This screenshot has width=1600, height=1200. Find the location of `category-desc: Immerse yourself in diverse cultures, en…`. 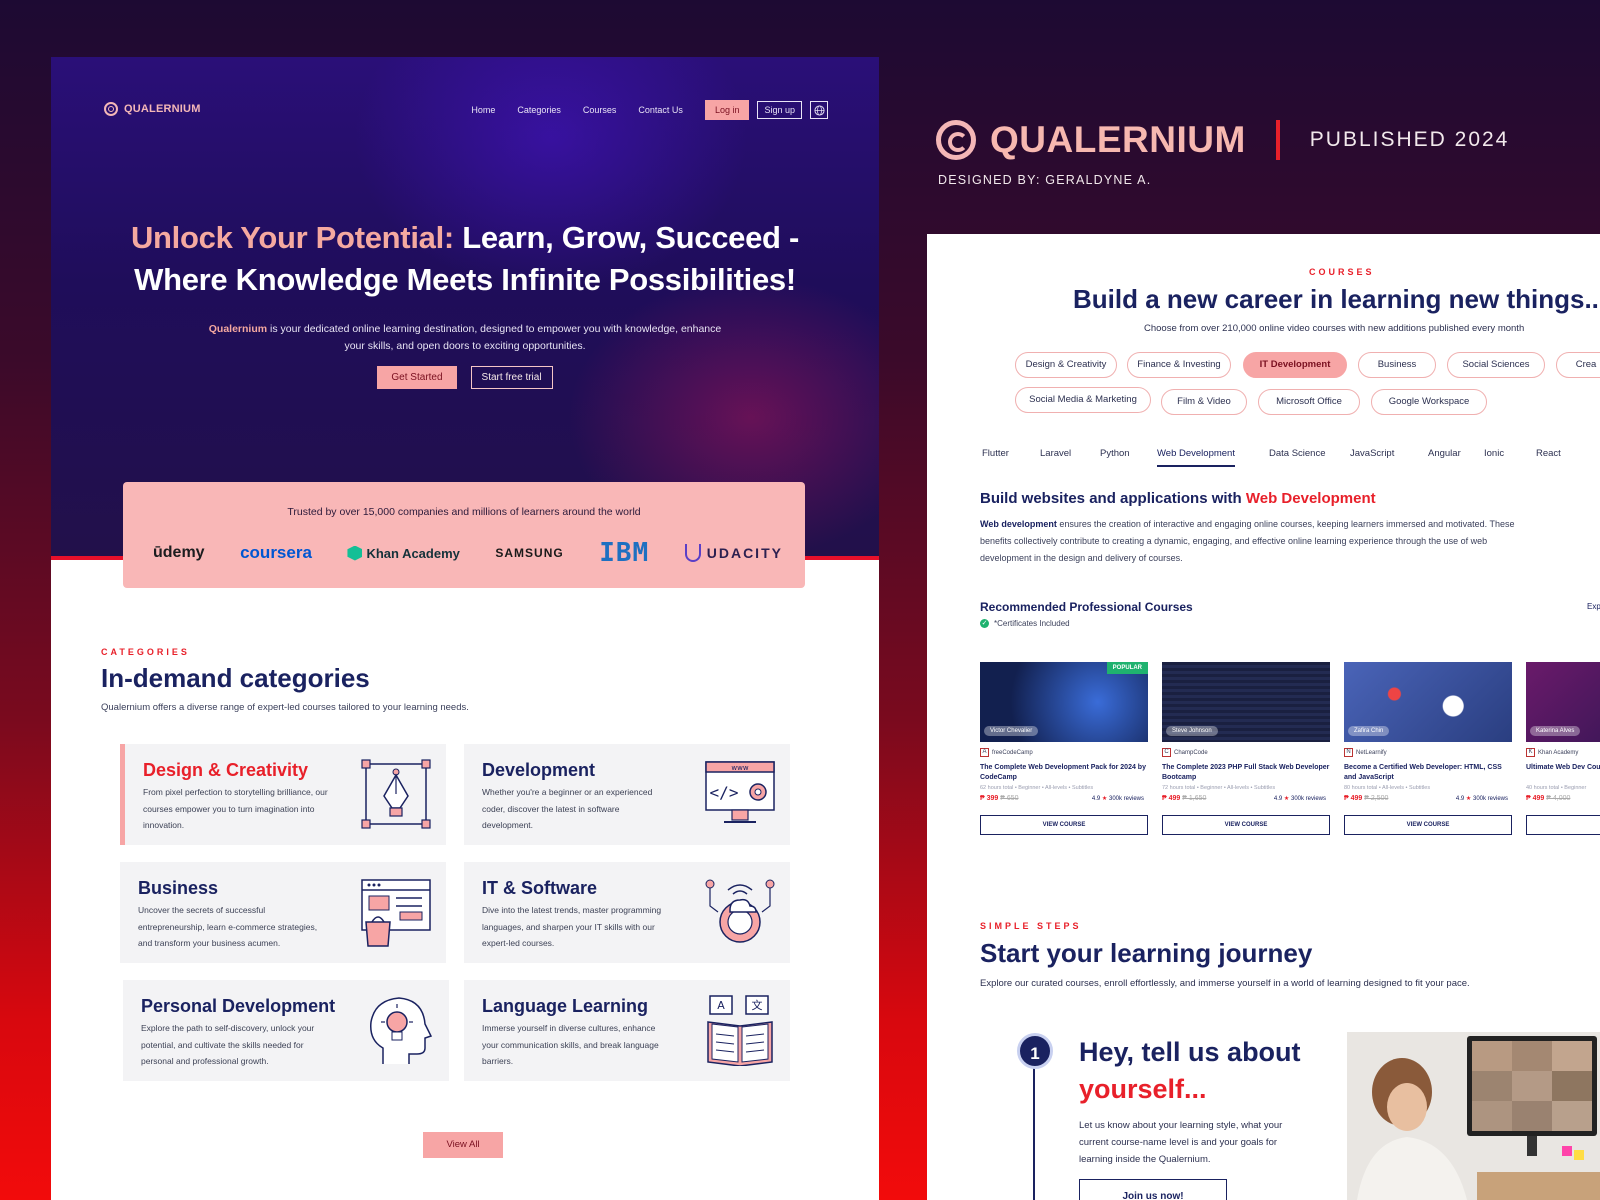

category-desc: Immerse yourself in diverse cultures, en… is located at coordinates (570, 1044).